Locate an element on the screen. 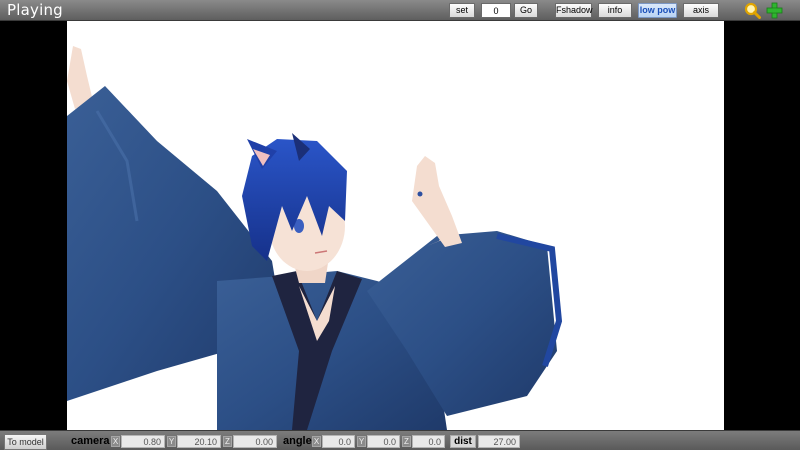  camera-x-field: 0.80 is located at coordinates (143, 441).